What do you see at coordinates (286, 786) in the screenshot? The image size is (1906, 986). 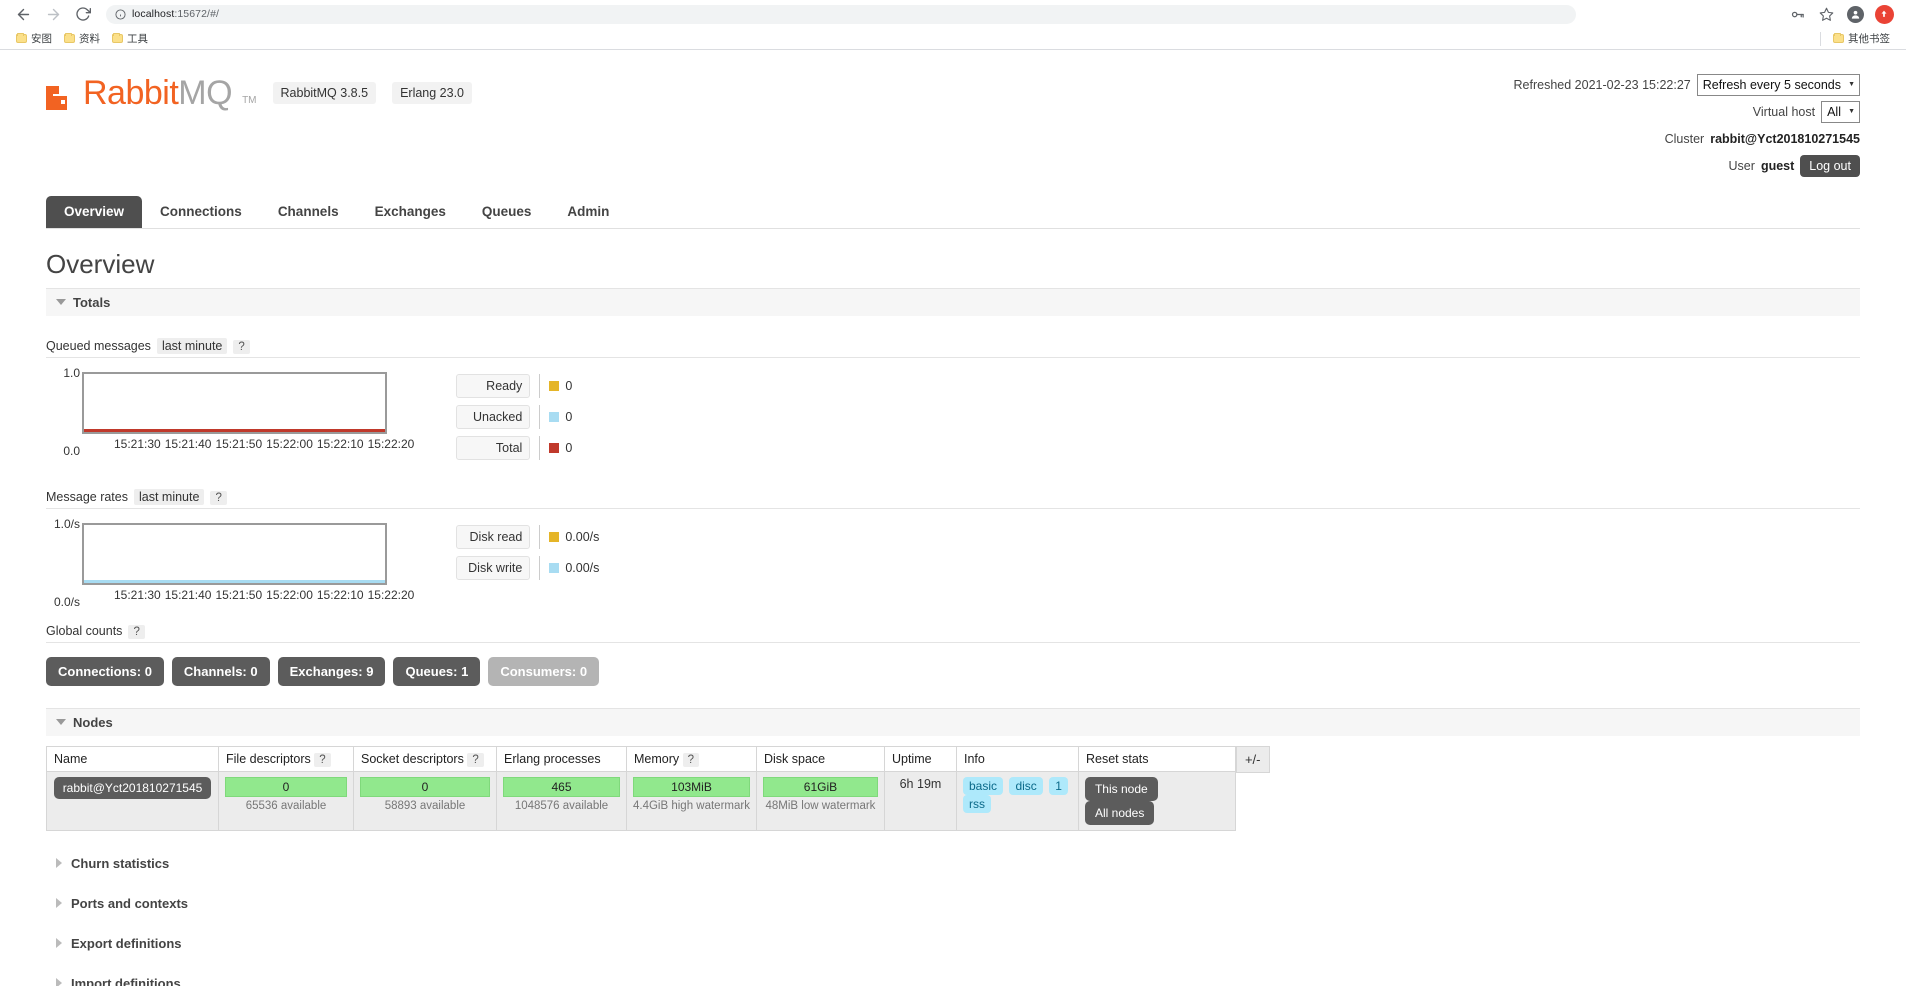 I see `file-descriptors-bar: 0` at bounding box center [286, 786].